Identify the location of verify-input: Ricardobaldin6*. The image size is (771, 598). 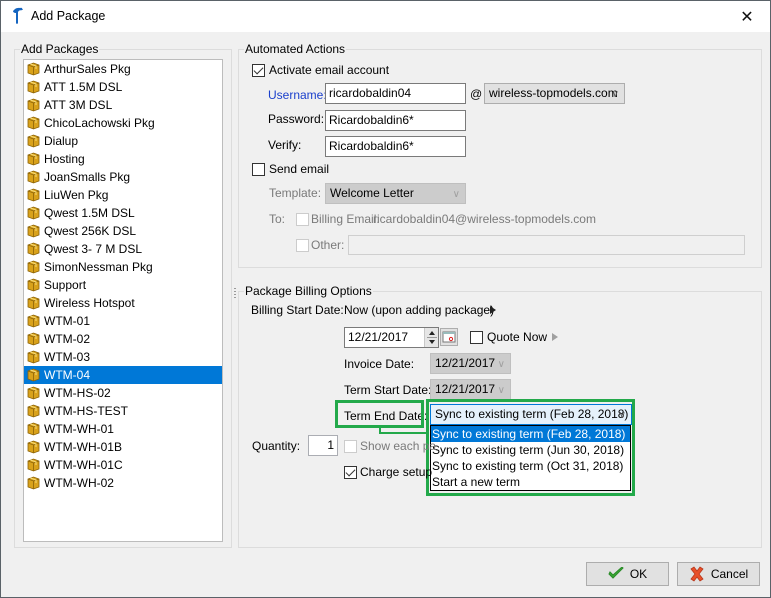
(395, 146).